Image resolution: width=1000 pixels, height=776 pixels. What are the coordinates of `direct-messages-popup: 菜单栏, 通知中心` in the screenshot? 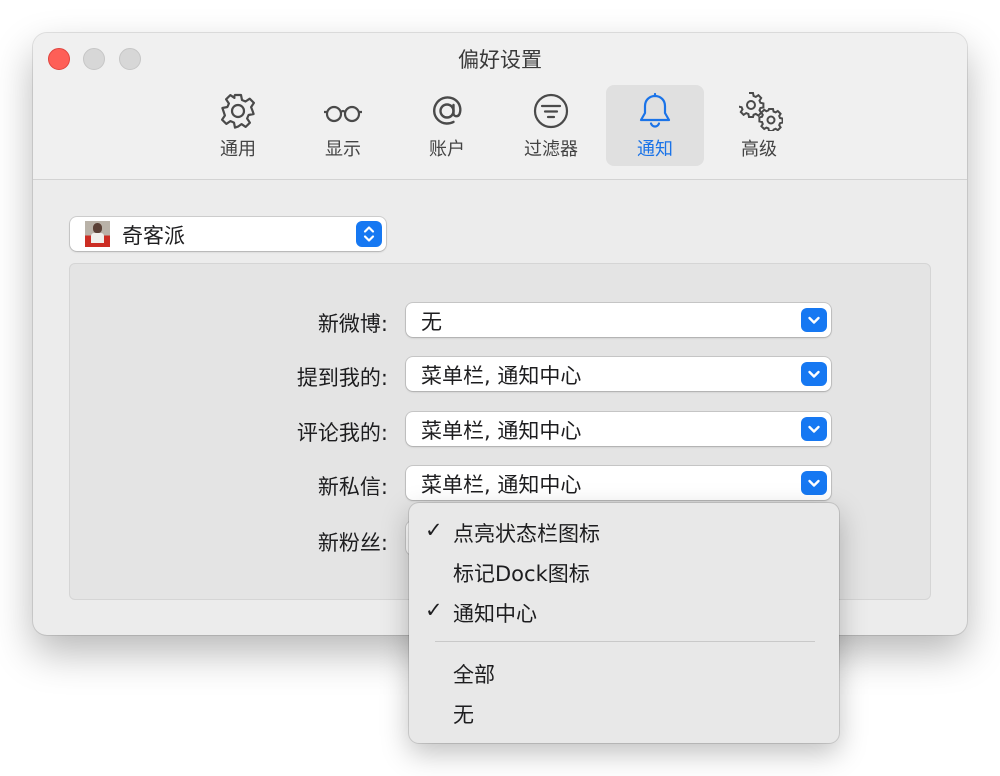 It's located at (618, 483).